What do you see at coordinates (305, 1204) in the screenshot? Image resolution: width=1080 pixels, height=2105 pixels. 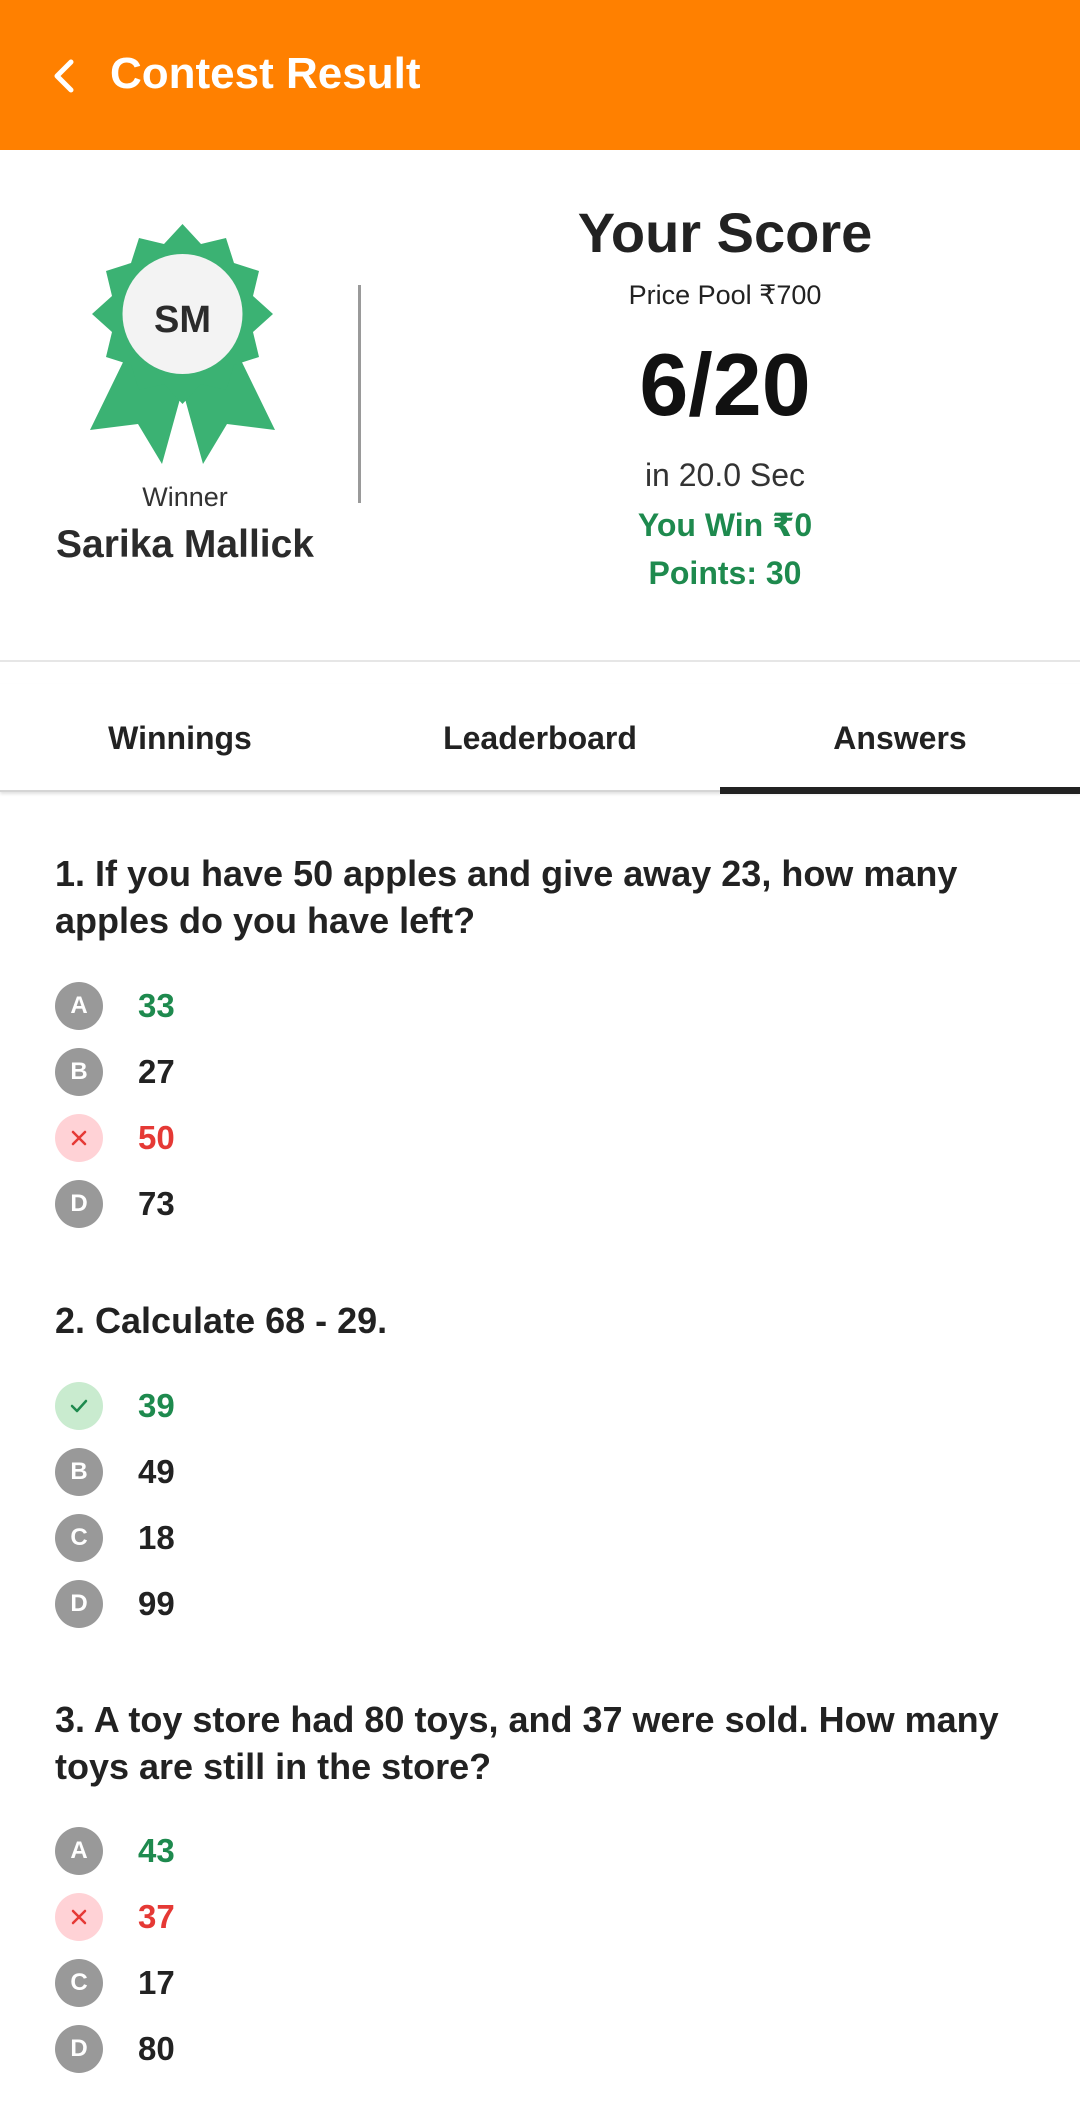 I see `option-row: D 73` at bounding box center [305, 1204].